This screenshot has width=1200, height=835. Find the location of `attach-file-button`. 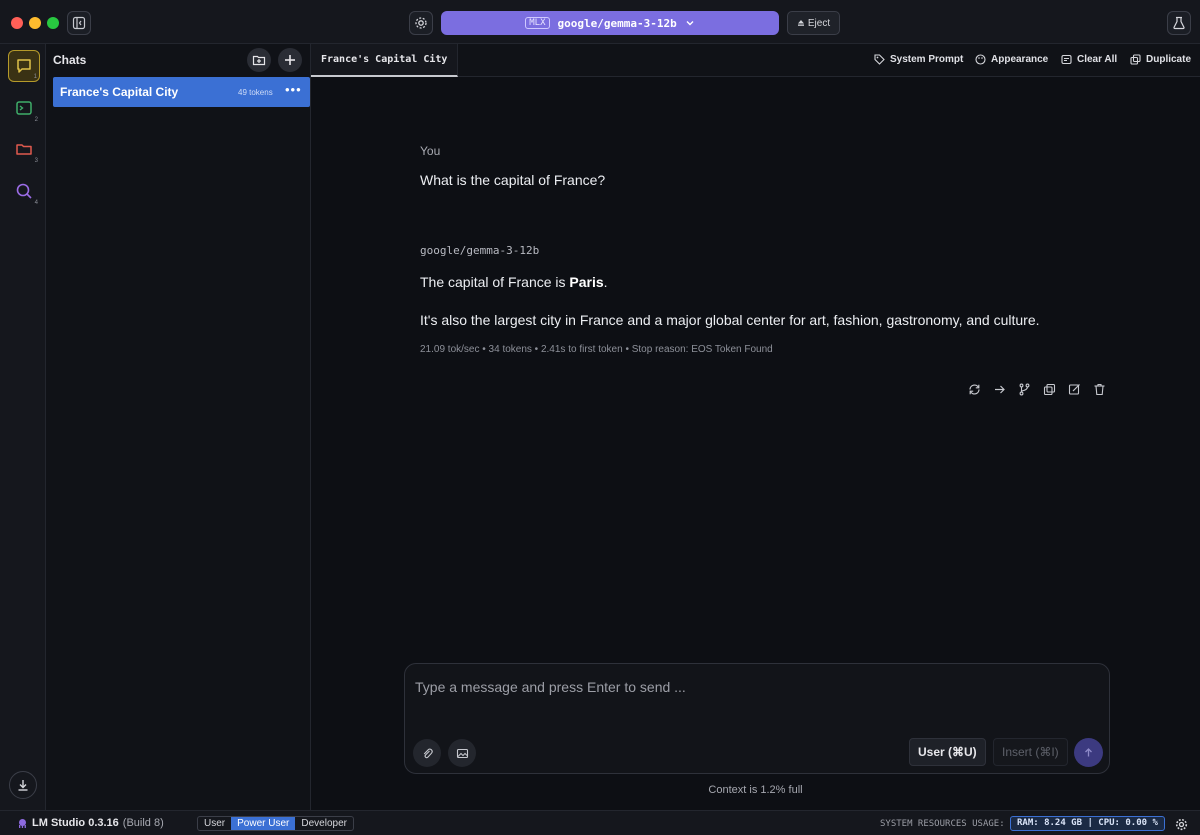

attach-file-button is located at coordinates (427, 753).